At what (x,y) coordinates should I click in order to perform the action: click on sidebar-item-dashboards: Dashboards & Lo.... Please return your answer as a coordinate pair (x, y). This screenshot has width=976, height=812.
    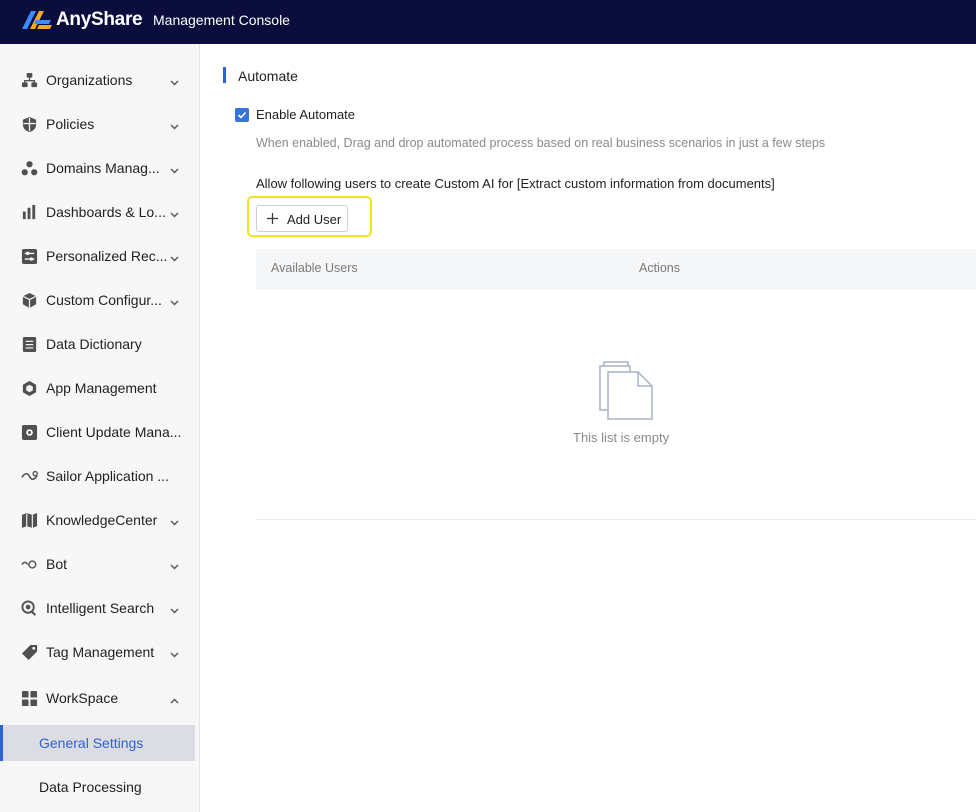
    Looking at the image, I should click on (100, 212).